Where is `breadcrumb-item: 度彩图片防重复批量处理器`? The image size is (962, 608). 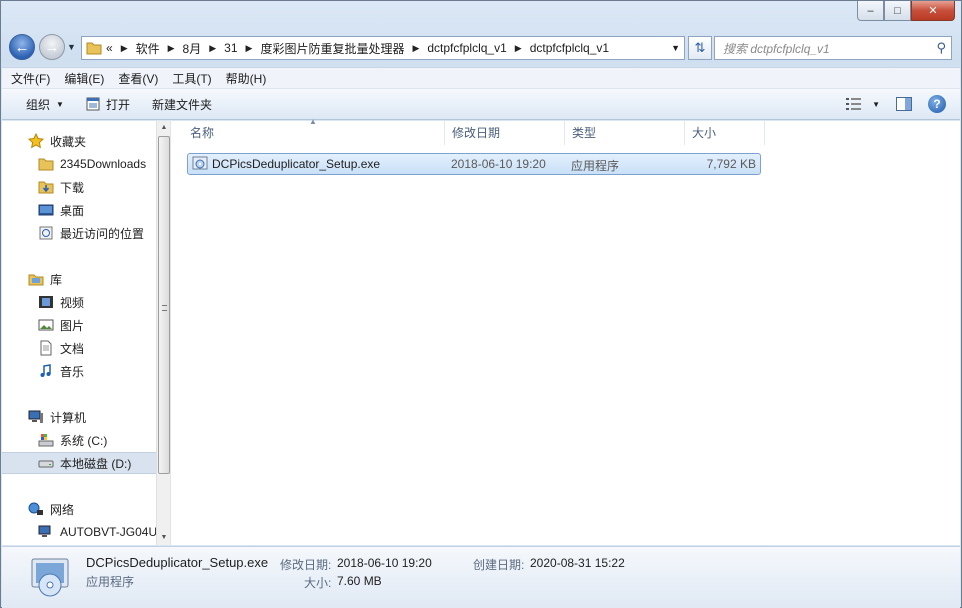 breadcrumb-item: 度彩图片防重复批量处理器 is located at coordinates (332, 48).